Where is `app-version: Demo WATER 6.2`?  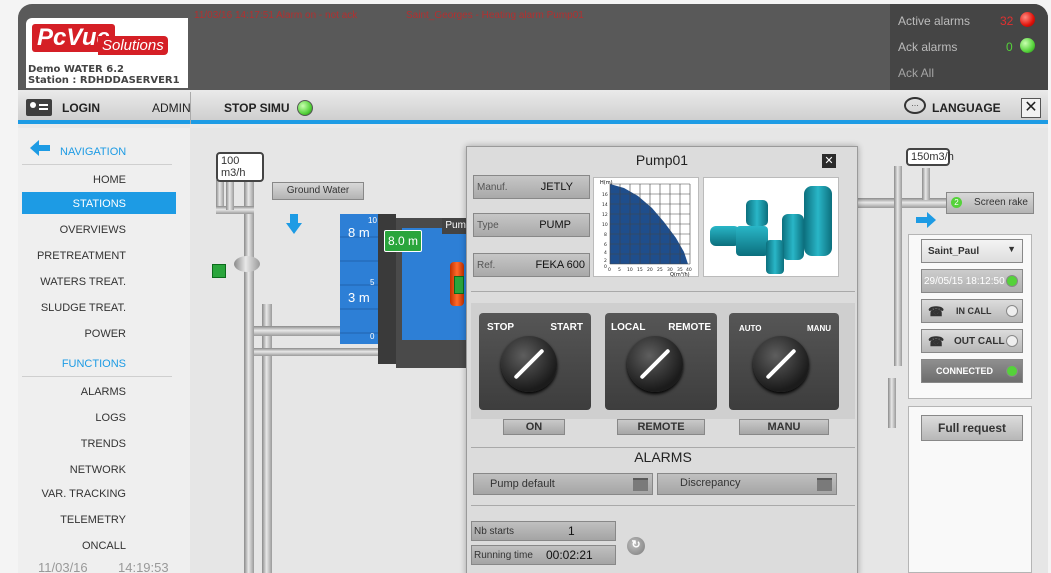
app-version: Demo WATER 6.2 is located at coordinates (76, 69).